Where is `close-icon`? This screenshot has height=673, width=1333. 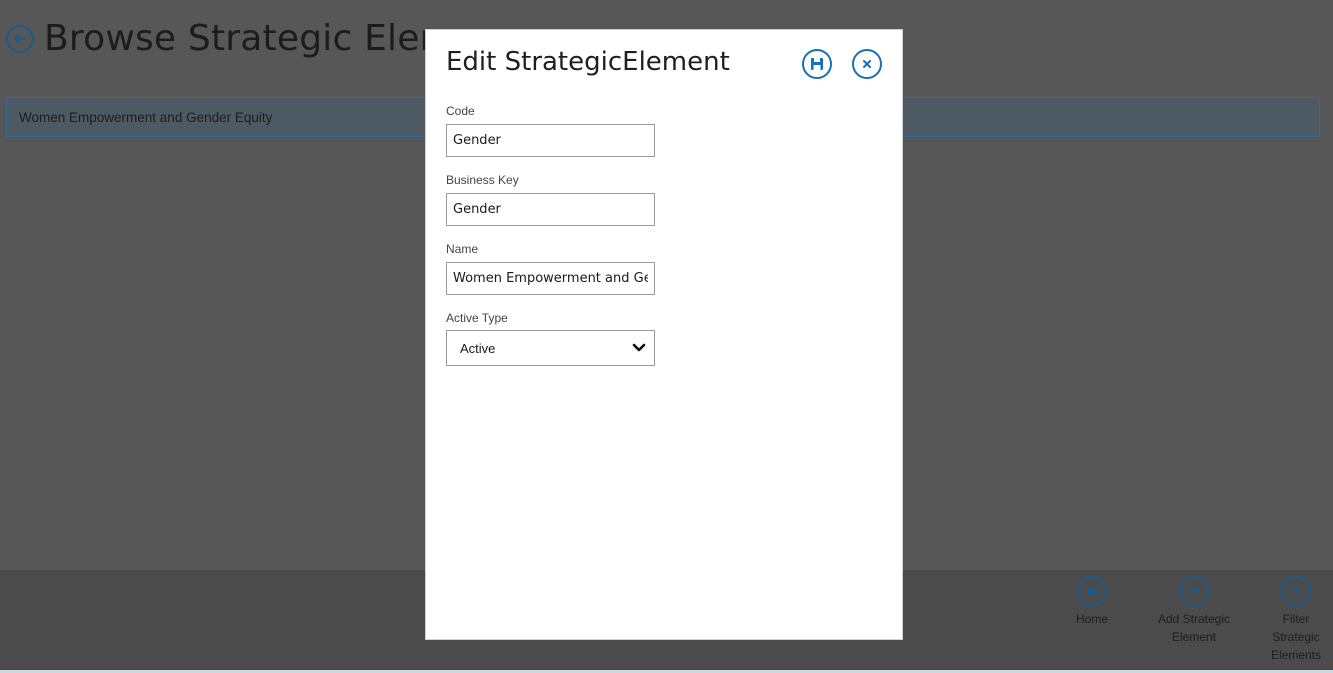
close-icon is located at coordinates (867, 64).